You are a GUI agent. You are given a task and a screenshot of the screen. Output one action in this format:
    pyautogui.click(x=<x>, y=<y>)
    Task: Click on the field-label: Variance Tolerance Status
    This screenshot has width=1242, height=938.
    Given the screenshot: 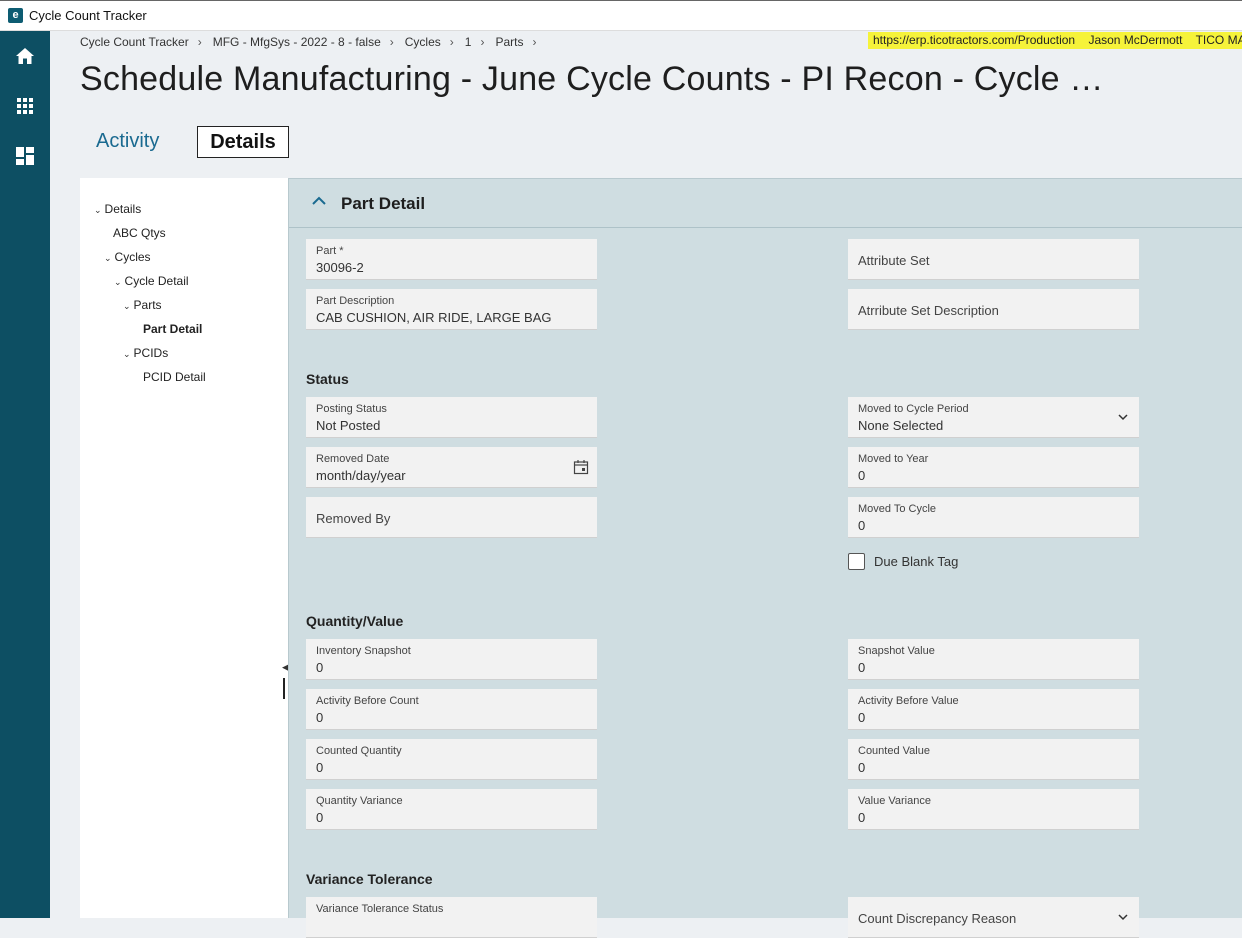 What is the action you would take?
    pyautogui.click(x=380, y=909)
    